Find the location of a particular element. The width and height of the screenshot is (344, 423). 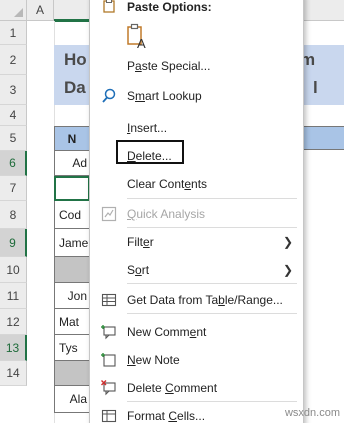

paste-button: A is located at coordinates (196, 36).